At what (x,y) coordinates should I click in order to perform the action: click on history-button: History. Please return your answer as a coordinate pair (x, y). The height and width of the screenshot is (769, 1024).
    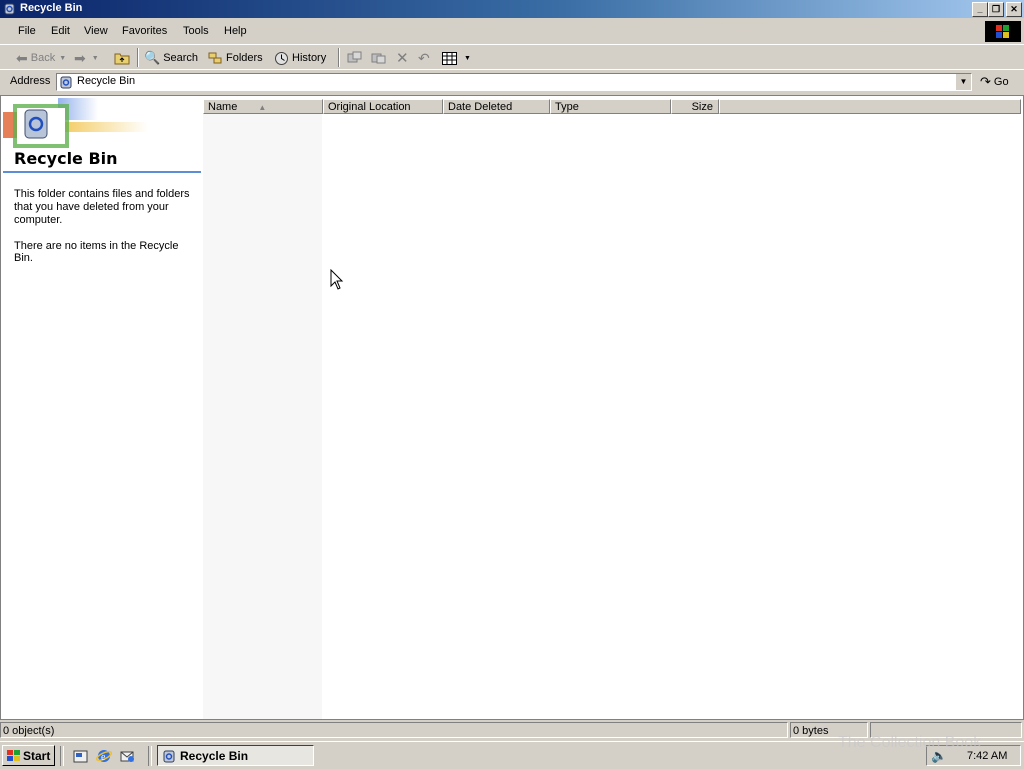
    Looking at the image, I should click on (300, 58).